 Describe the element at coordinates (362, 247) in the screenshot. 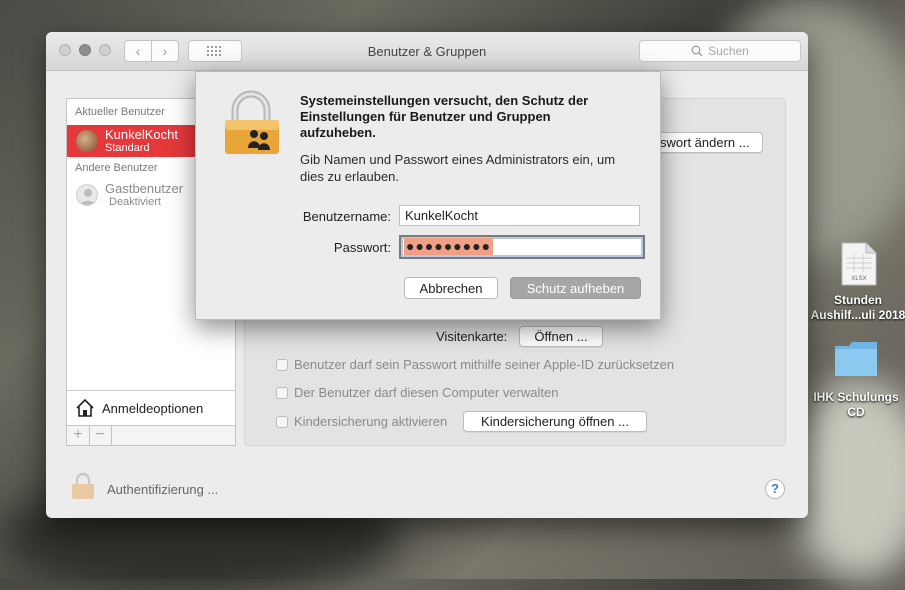

I see `password-label: Passwort:` at that location.